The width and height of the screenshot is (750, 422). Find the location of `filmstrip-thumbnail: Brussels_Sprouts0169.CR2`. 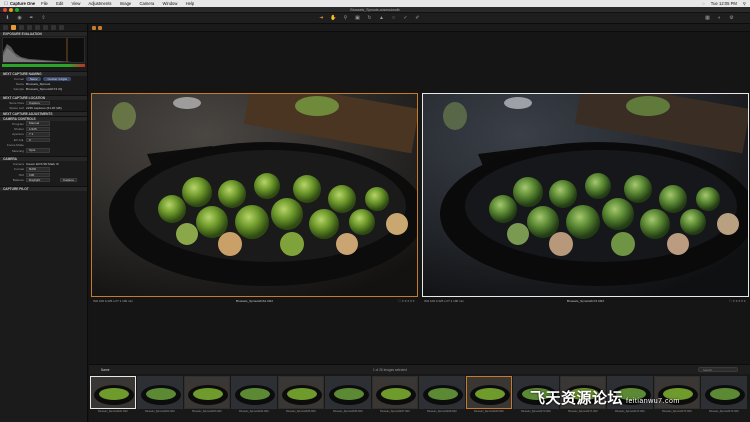

filmstrip-thumbnail: Brussels_Sprouts0169.CR2 is located at coordinates (489, 397).